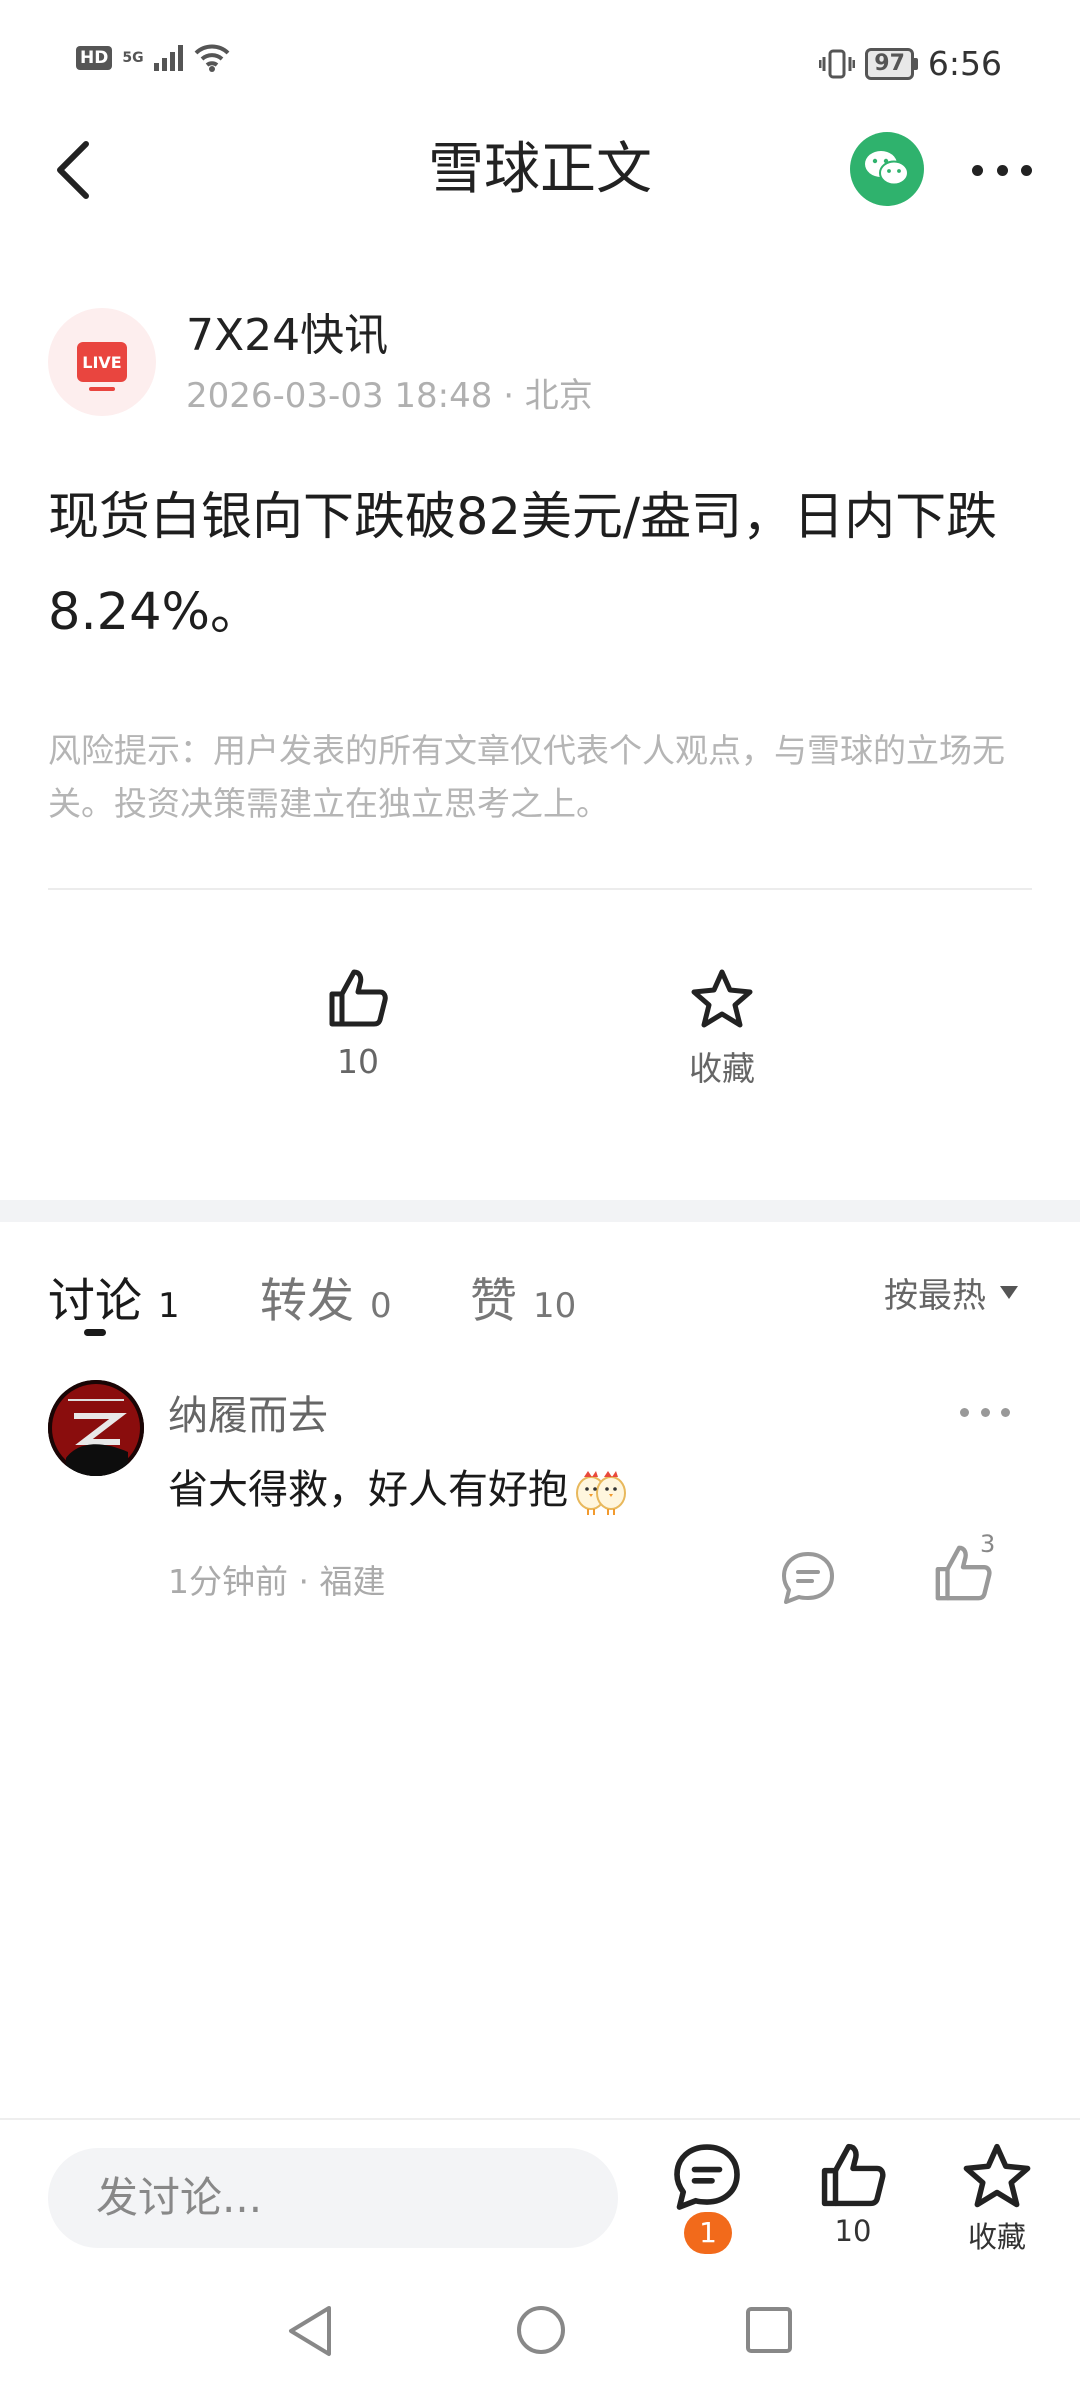  What do you see at coordinates (853, 2231) in the screenshot?
I see `bottom-like-count: 10` at bounding box center [853, 2231].